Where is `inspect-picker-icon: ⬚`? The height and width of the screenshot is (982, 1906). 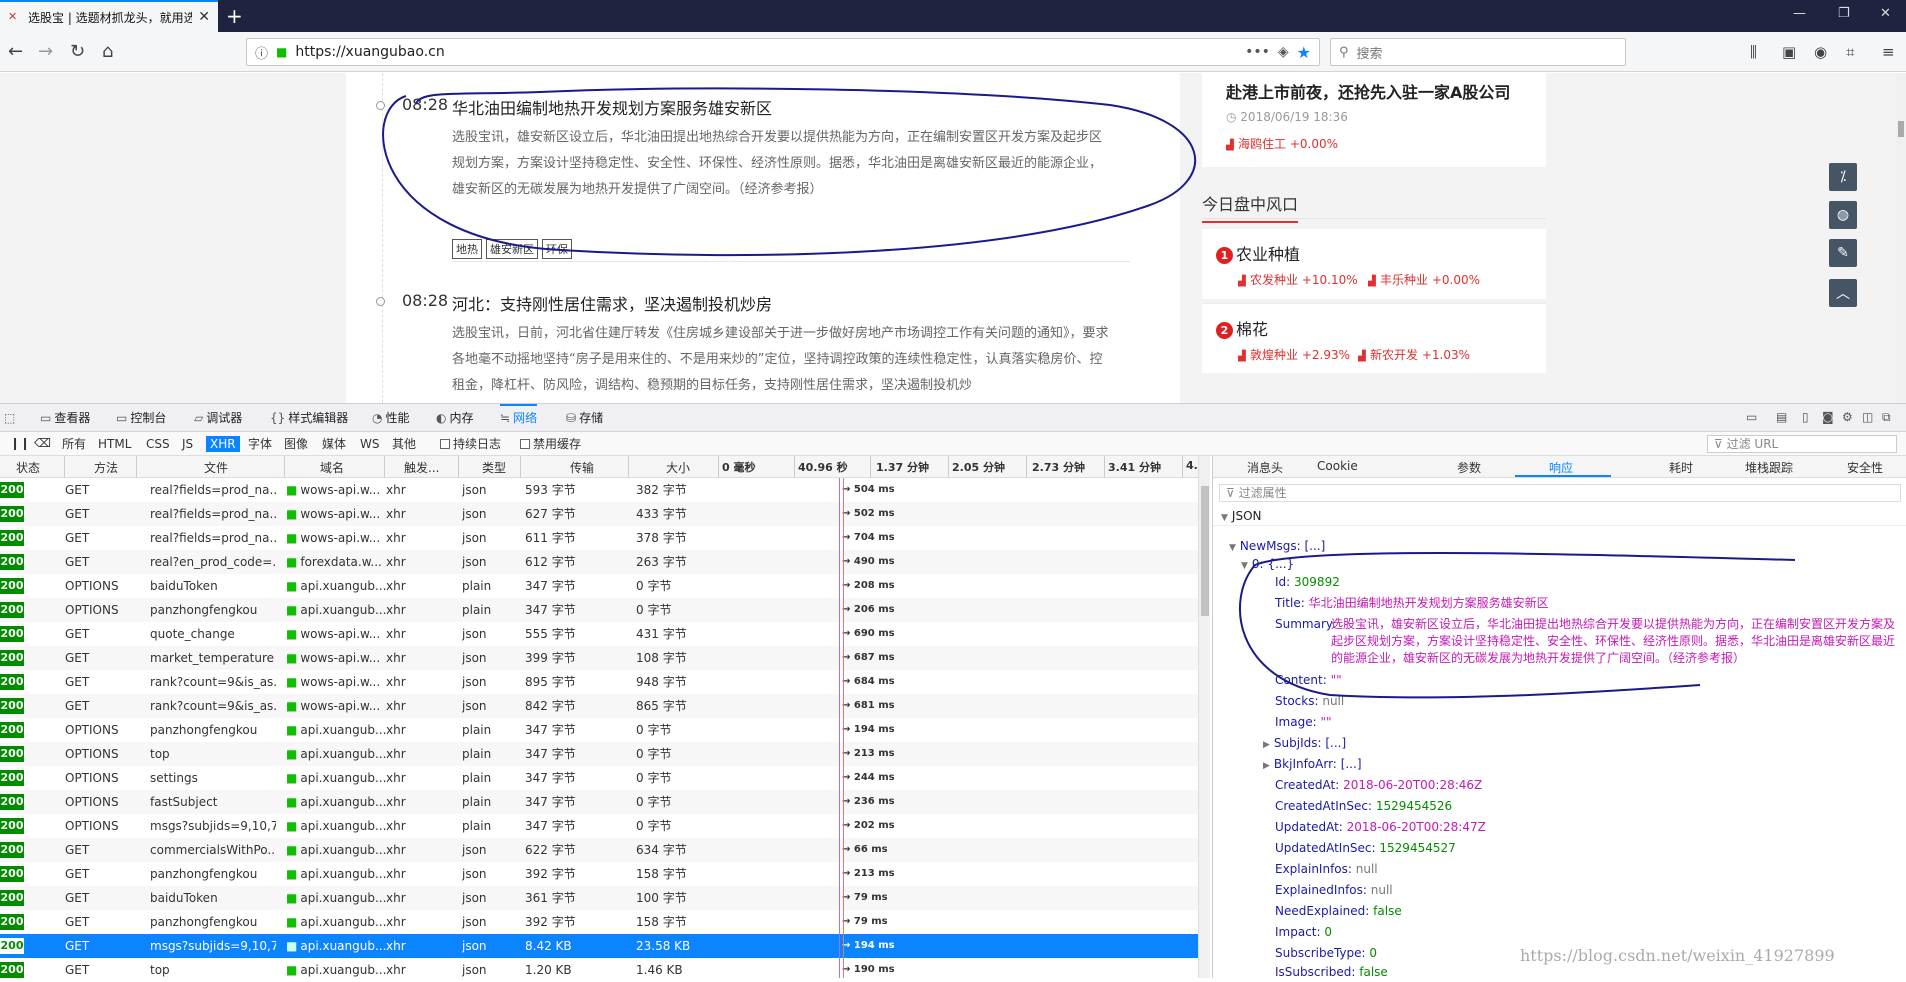 inspect-picker-icon: ⬚ is located at coordinates (11, 418).